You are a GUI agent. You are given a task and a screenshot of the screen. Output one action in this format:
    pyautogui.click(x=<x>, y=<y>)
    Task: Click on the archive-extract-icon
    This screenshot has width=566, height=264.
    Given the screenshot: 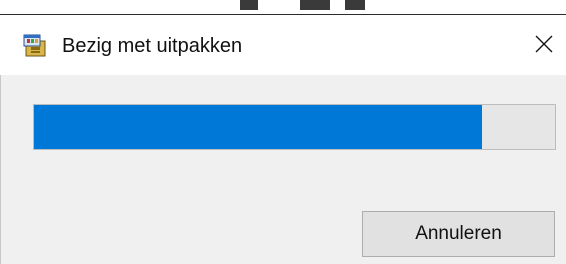 What is the action you would take?
    pyautogui.click(x=35, y=45)
    